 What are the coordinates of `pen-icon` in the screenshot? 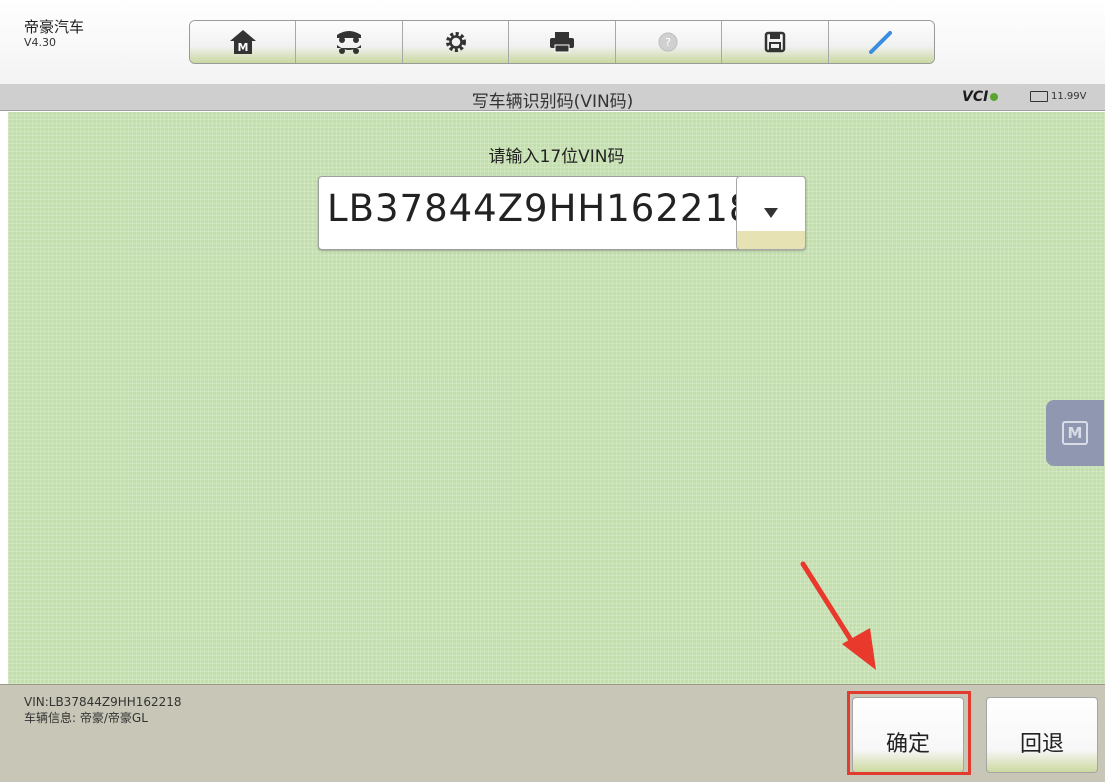 It's located at (881, 42).